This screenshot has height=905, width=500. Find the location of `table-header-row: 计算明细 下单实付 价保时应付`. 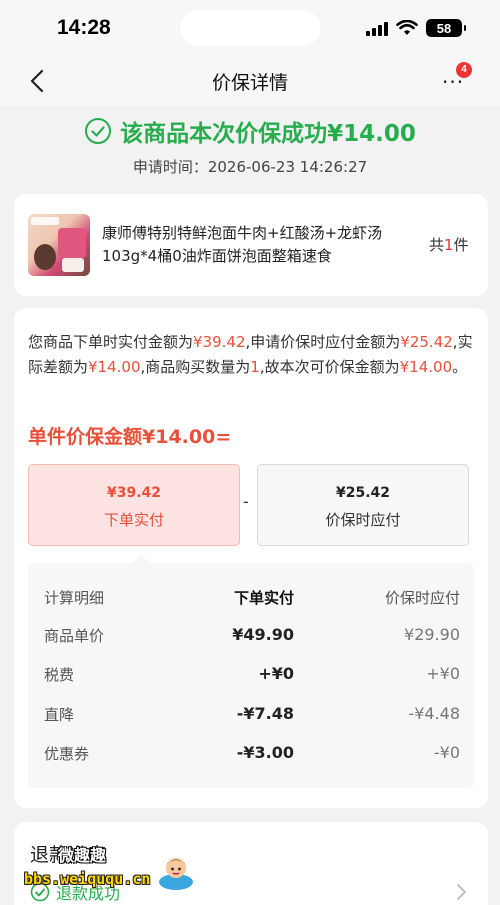

table-header-row: 计算明细 下单实付 价保时应付 is located at coordinates (251, 602).